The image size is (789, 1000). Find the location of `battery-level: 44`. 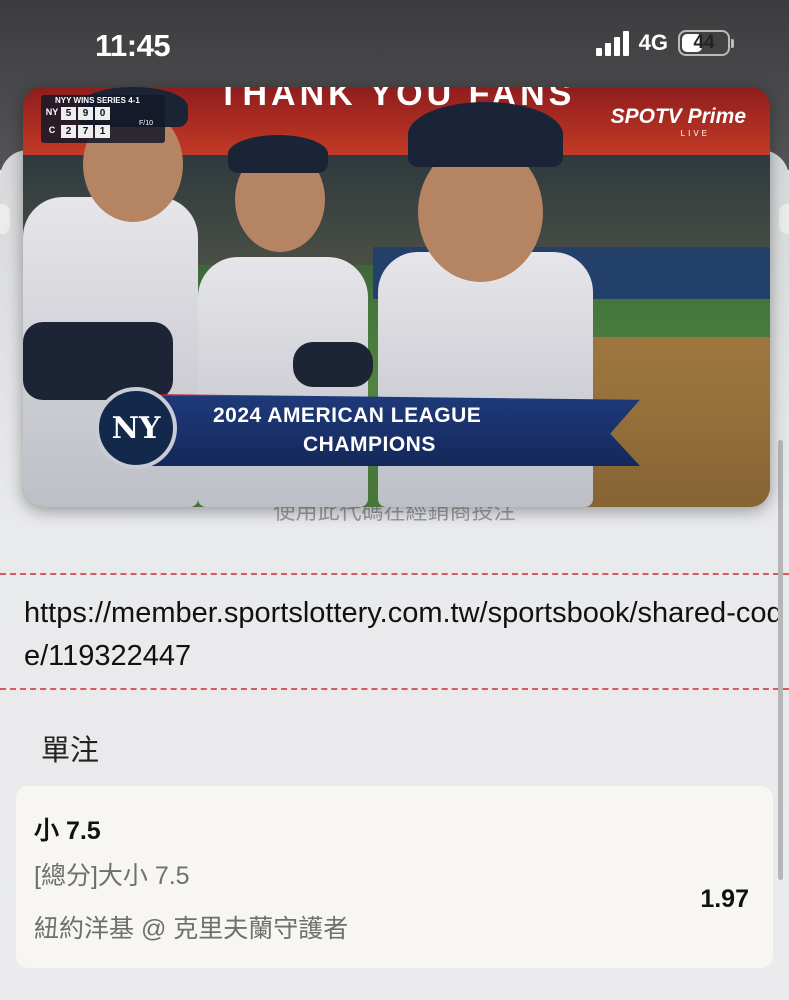

battery-level: 44 is located at coordinates (704, 42).